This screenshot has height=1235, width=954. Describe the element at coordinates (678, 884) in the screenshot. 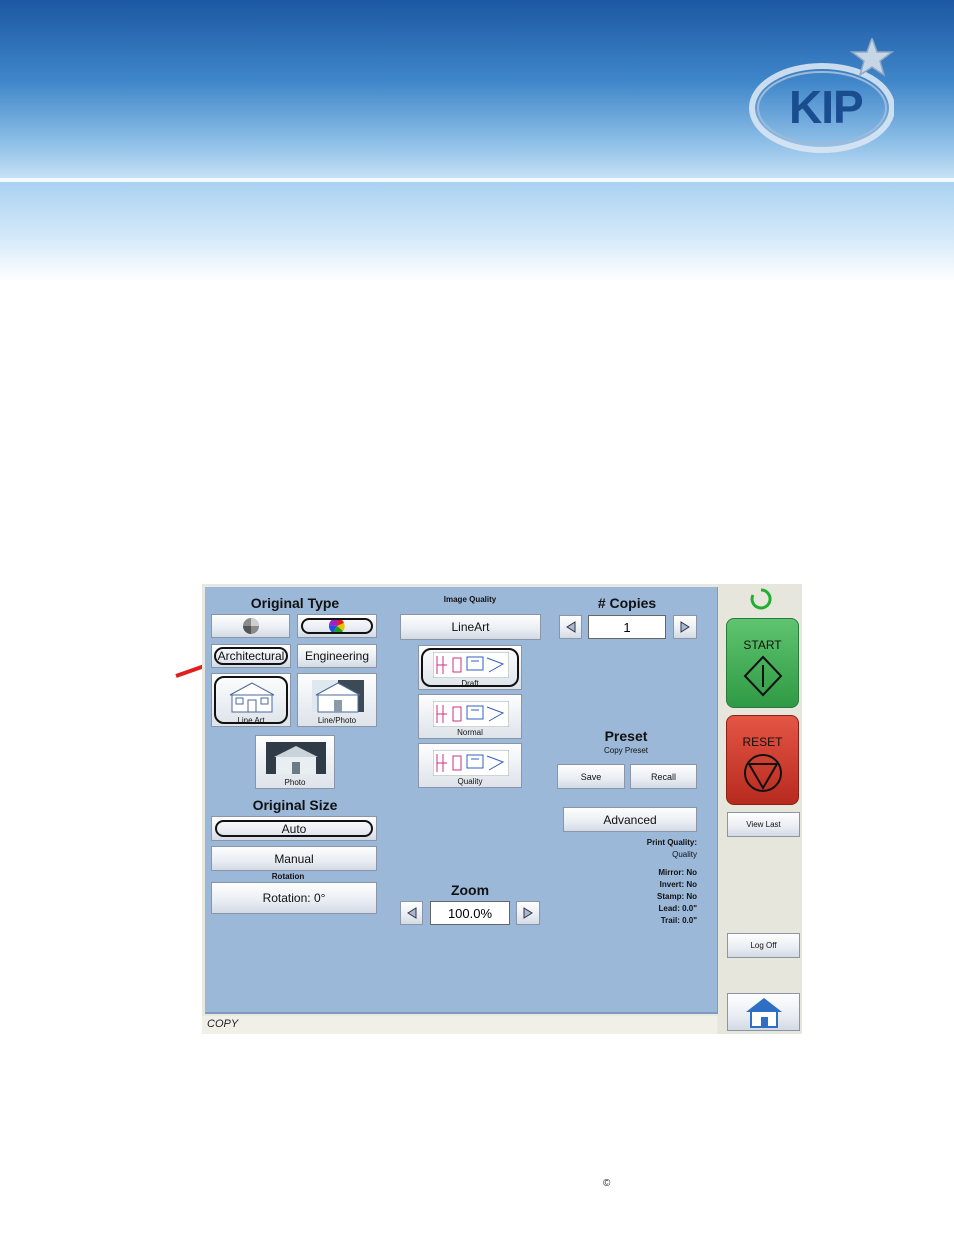

I see `setting-invert: Invert: No` at that location.